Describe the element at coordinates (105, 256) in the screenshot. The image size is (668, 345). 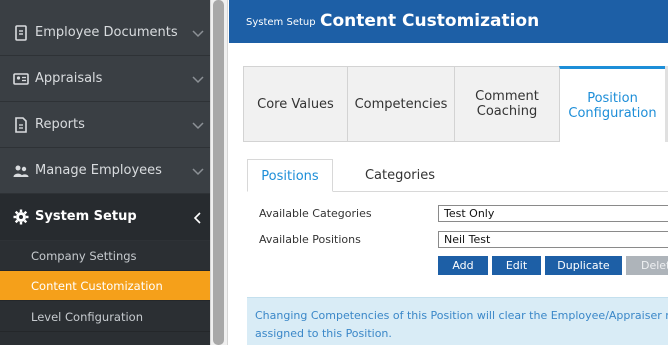
I see `submenu-item-company-settings: Company Settings` at that location.